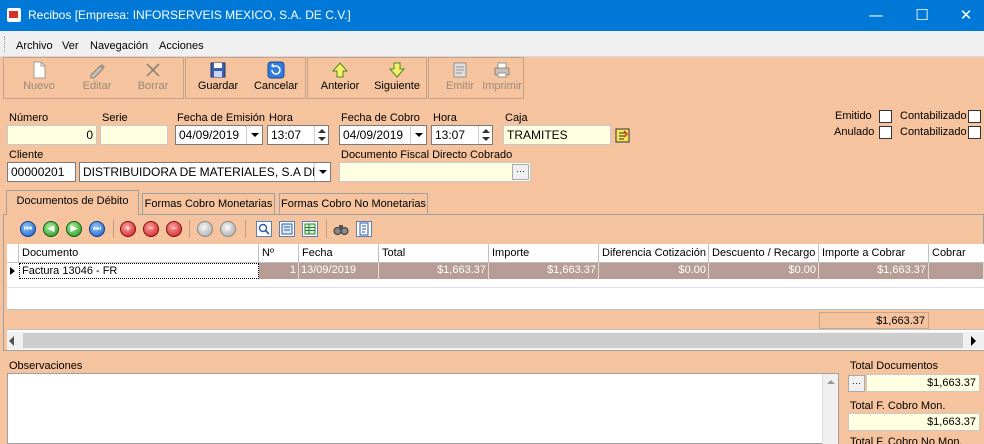 Image resolution: width=984 pixels, height=444 pixels. Describe the element at coordinates (520, 172) in the screenshot. I see `doc-fiscal-browse-button: ···` at that location.